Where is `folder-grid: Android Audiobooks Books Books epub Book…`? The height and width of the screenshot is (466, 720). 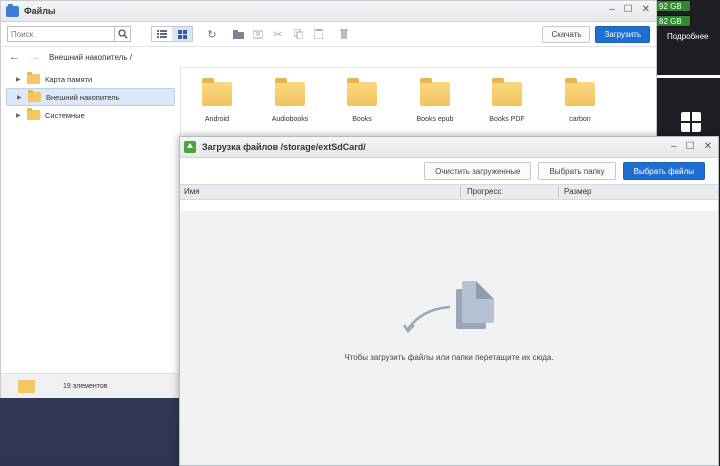
folder-grid: Android Audiobooks Books Books epub Book… is located at coordinates (418, 106).